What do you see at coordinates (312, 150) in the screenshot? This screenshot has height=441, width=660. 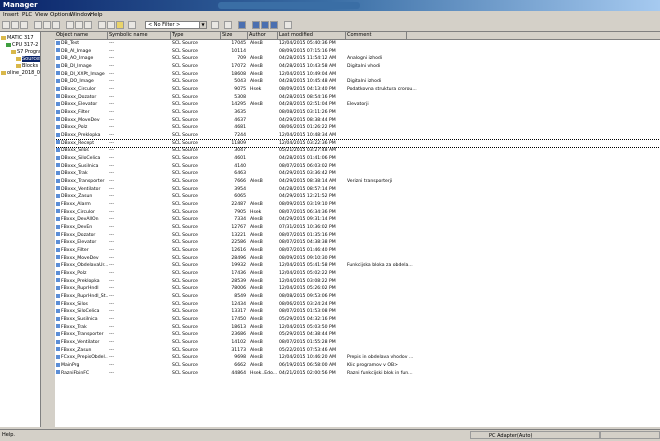 I see `cell-last-modified: 05/21/2015 03:27:48 AM` at bounding box center [312, 150].